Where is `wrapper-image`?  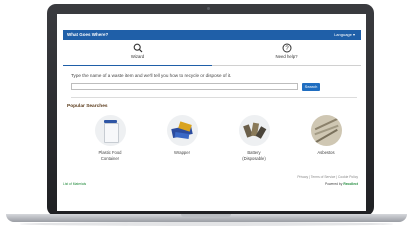 wrapper-image is located at coordinates (182, 130).